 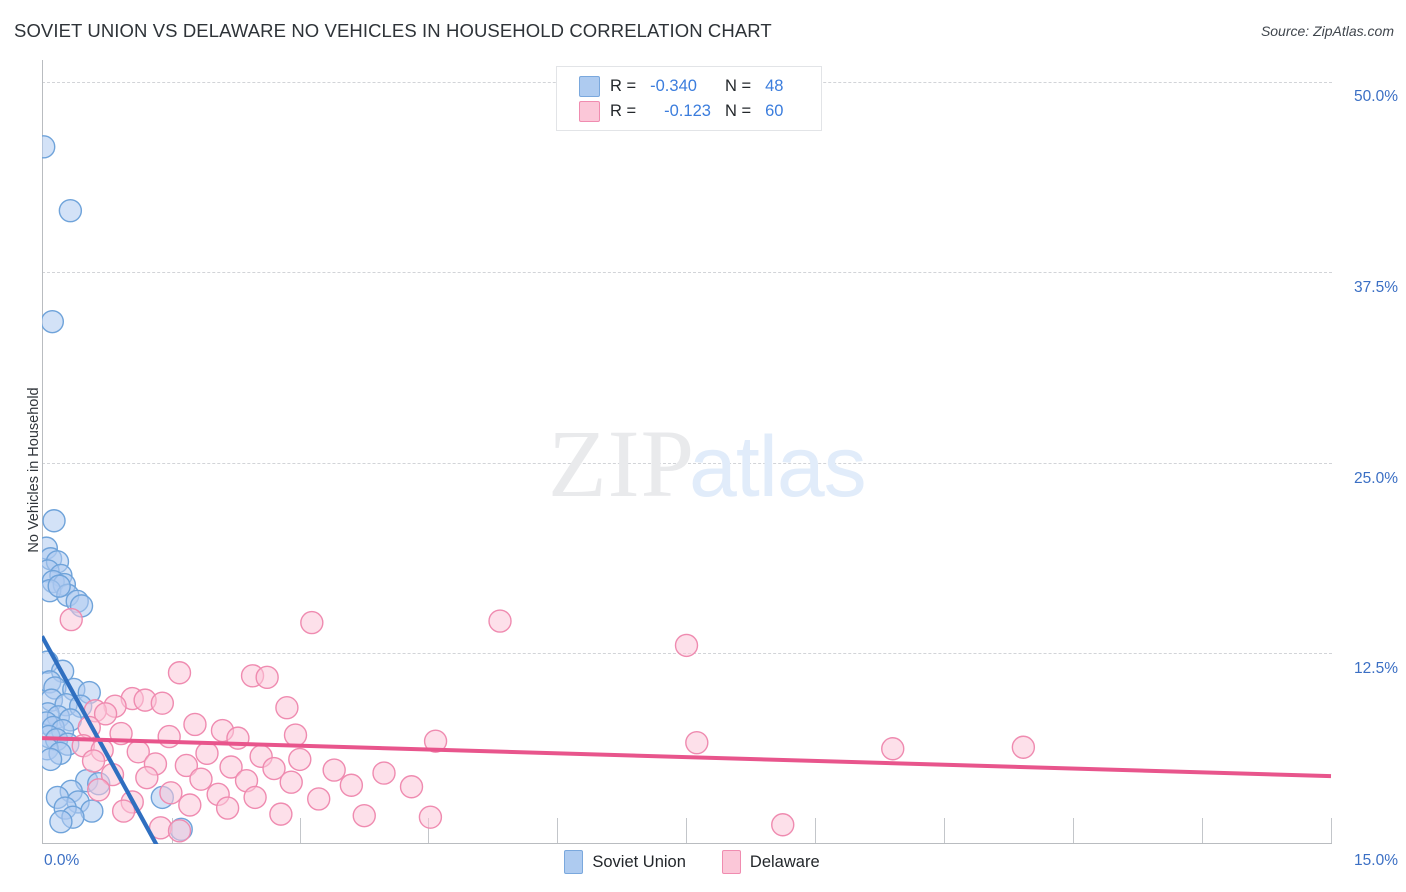 What do you see at coordinates (589, 86) in the screenshot?
I see `soviet-union-swatch-icon` at bounding box center [589, 86].